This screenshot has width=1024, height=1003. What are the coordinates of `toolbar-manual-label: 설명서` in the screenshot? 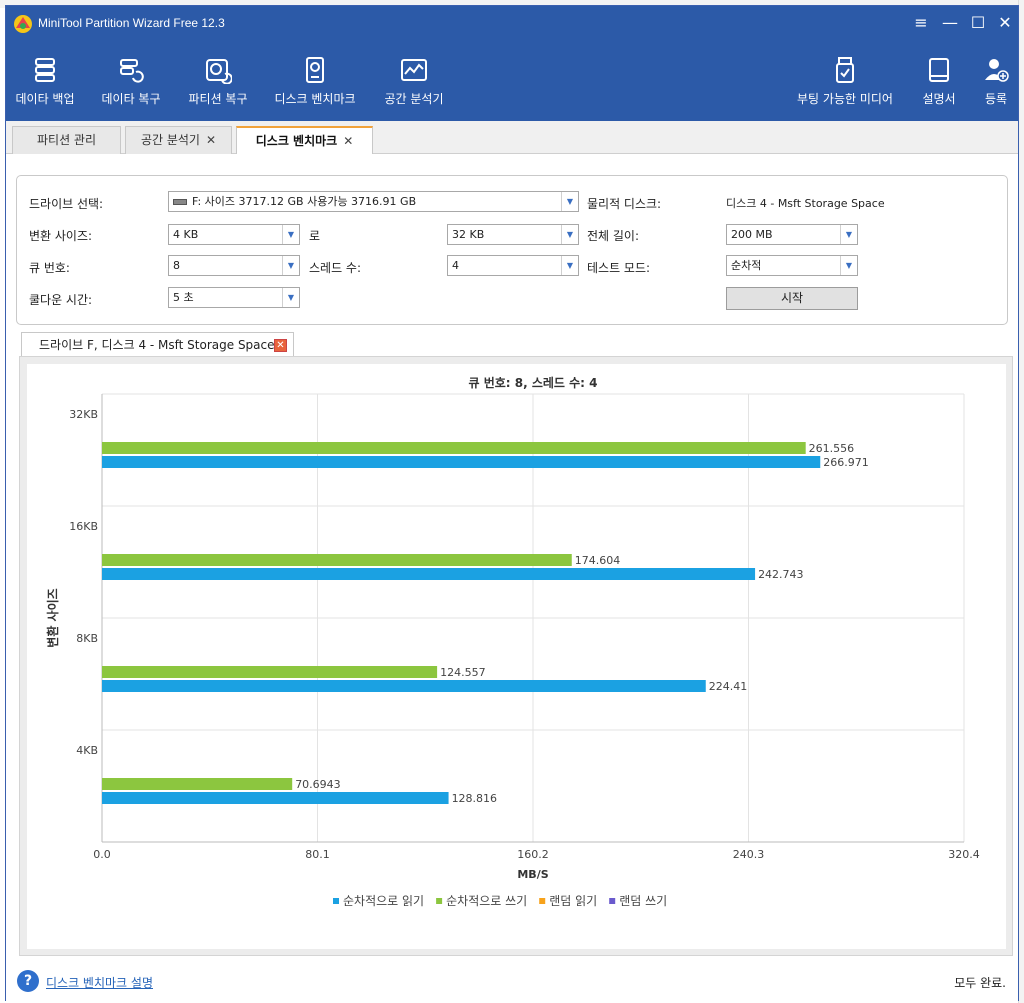 It's located at (939, 99).